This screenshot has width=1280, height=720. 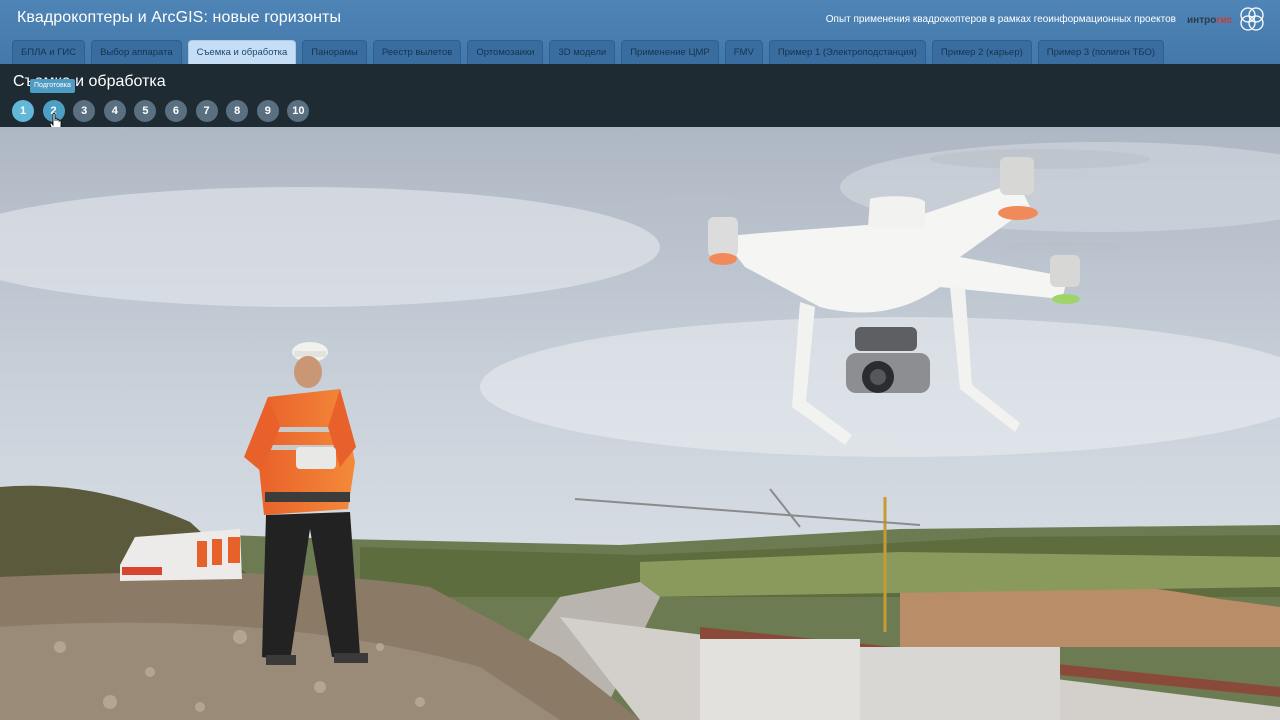 What do you see at coordinates (52, 86) in the screenshot?
I see `step-tooltip: Подготовка` at bounding box center [52, 86].